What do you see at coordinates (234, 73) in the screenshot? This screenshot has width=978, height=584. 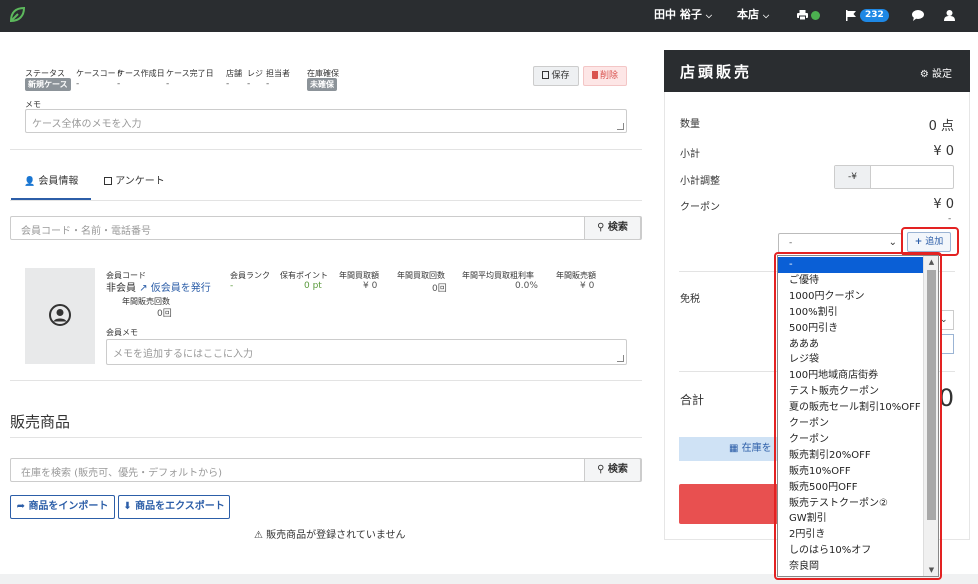 I see `case-field-label: 店舗` at bounding box center [234, 73].